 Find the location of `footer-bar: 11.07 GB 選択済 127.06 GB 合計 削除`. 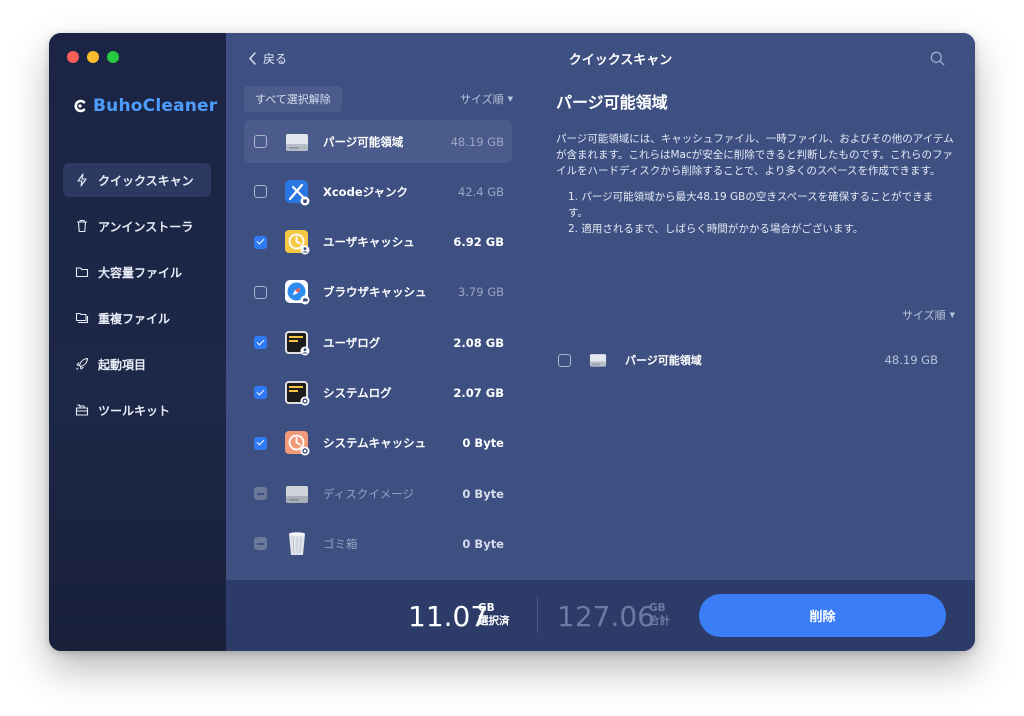

footer-bar: 11.07 GB 選択済 127.06 GB 合計 削除 is located at coordinates (600, 615).